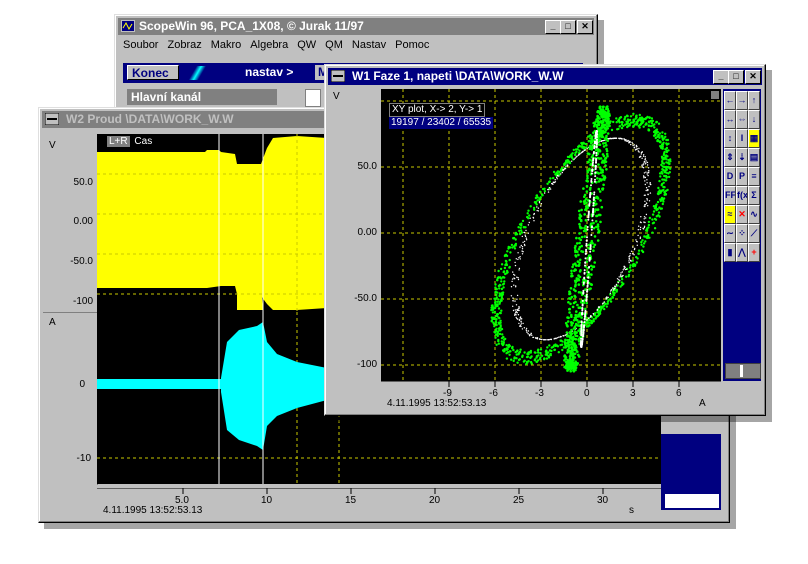 Image resolution: width=808 pixels, height=564 pixels. Describe the element at coordinates (441, 123) in the screenshot. I see `xy-info-line2: 19197 / 23402 / 65535` at that location.